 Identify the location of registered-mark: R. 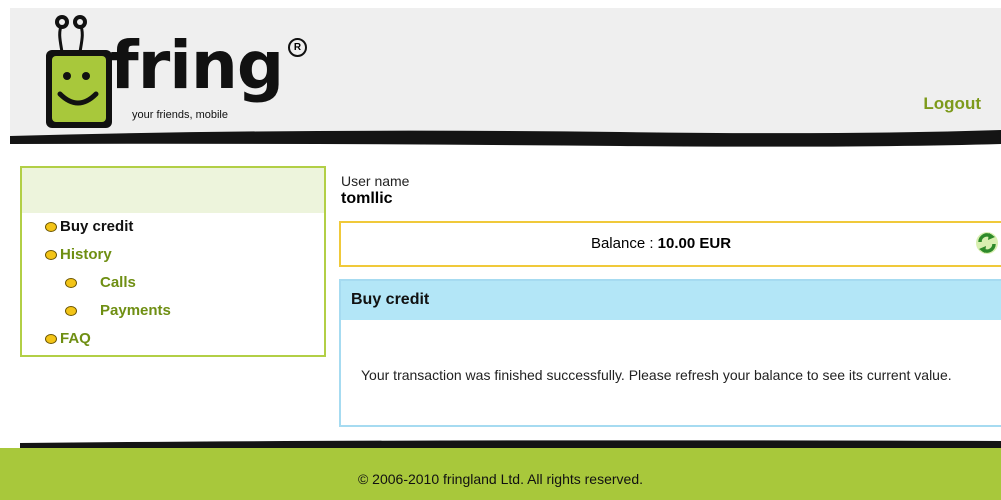
(297, 47).